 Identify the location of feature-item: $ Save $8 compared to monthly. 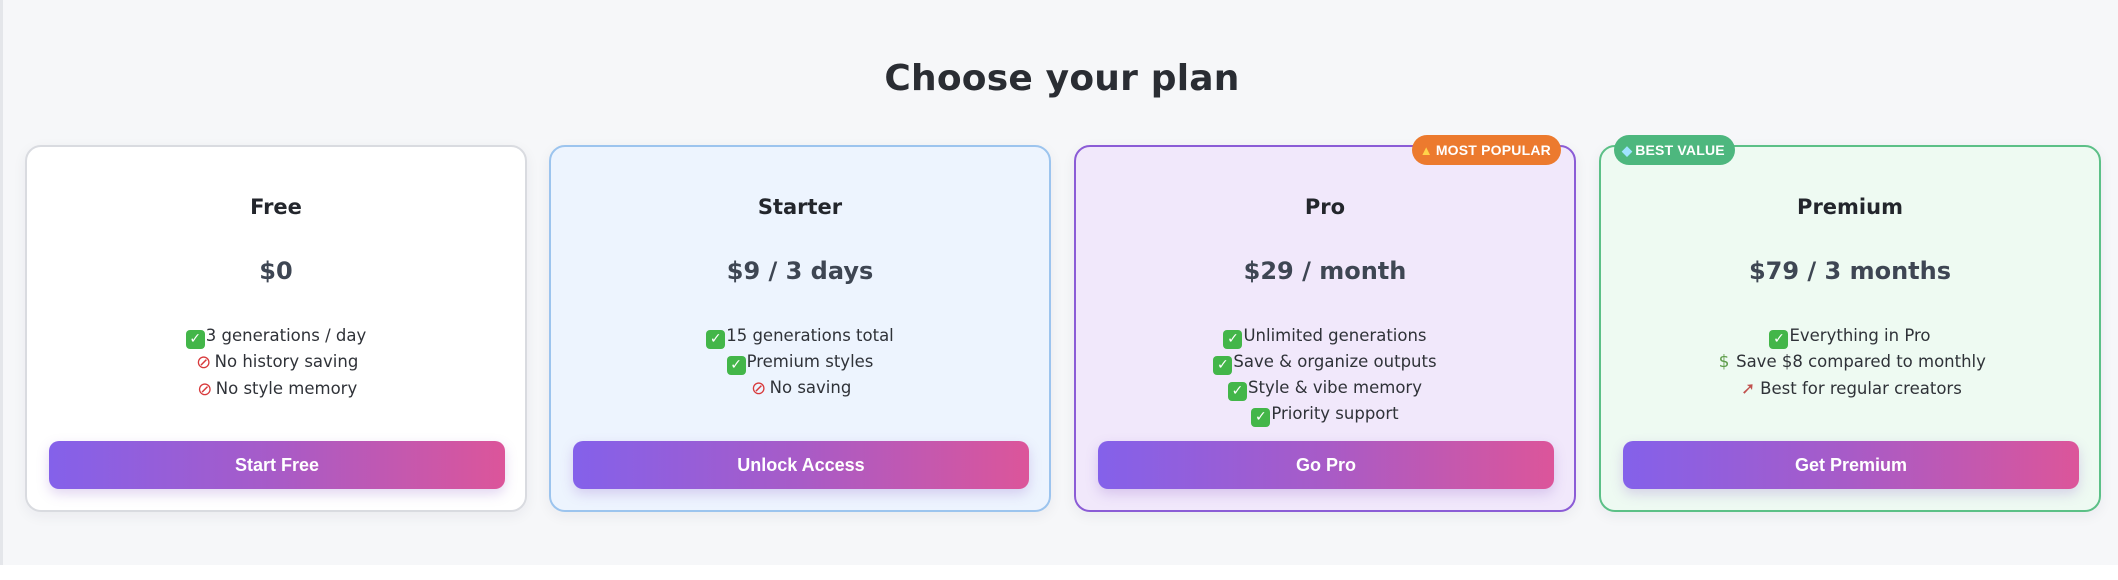
(1850, 362).